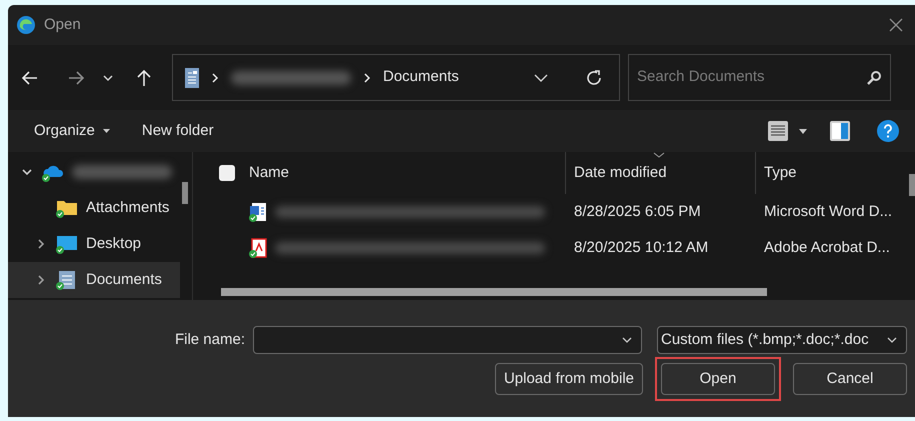 The height and width of the screenshot is (421, 915). What do you see at coordinates (620, 173) in the screenshot?
I see `column-header: Date modified` at bounding box center [620, 173].